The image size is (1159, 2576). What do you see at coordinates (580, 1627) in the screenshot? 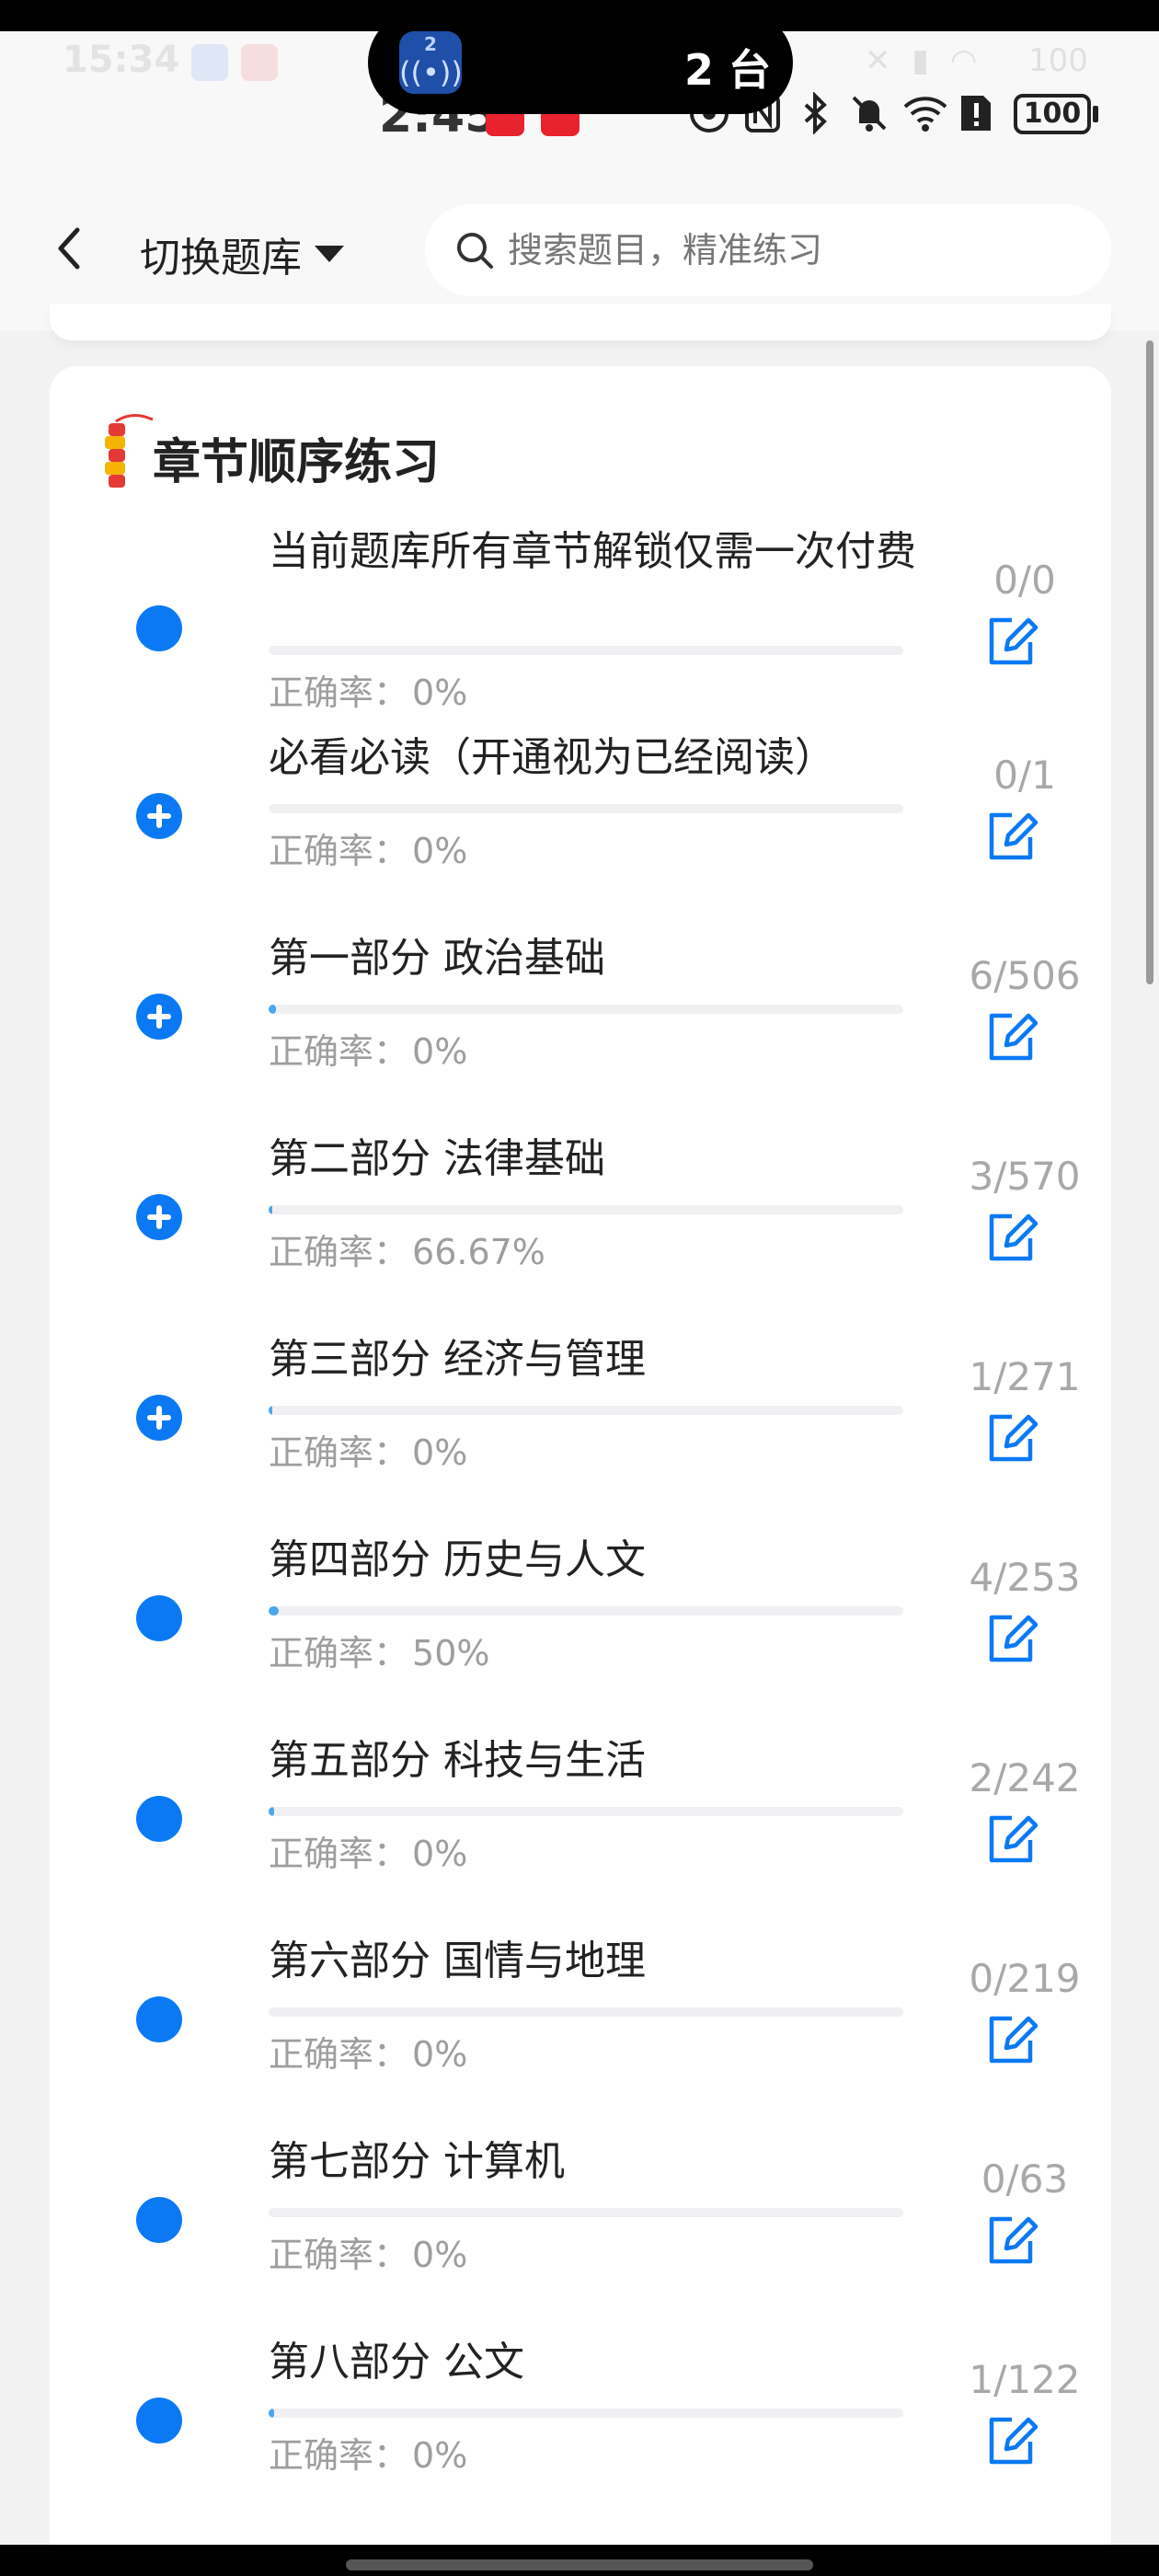
I see `chapter-row: 第四部分 历史与人文正确率： 50% 4/253` at bounding box center [580, 1627].